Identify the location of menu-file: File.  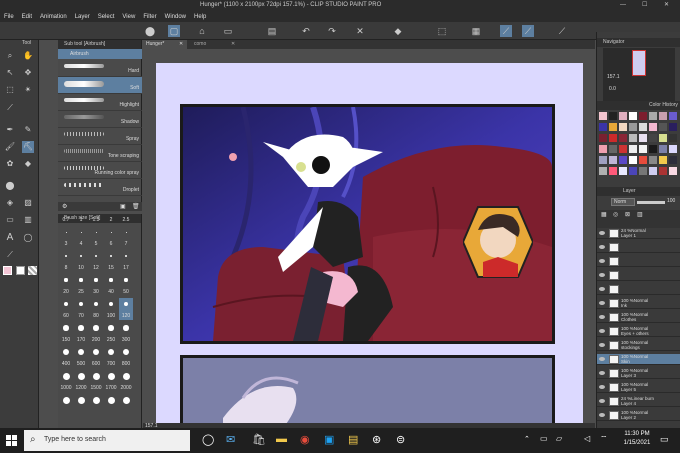
(9, 17).